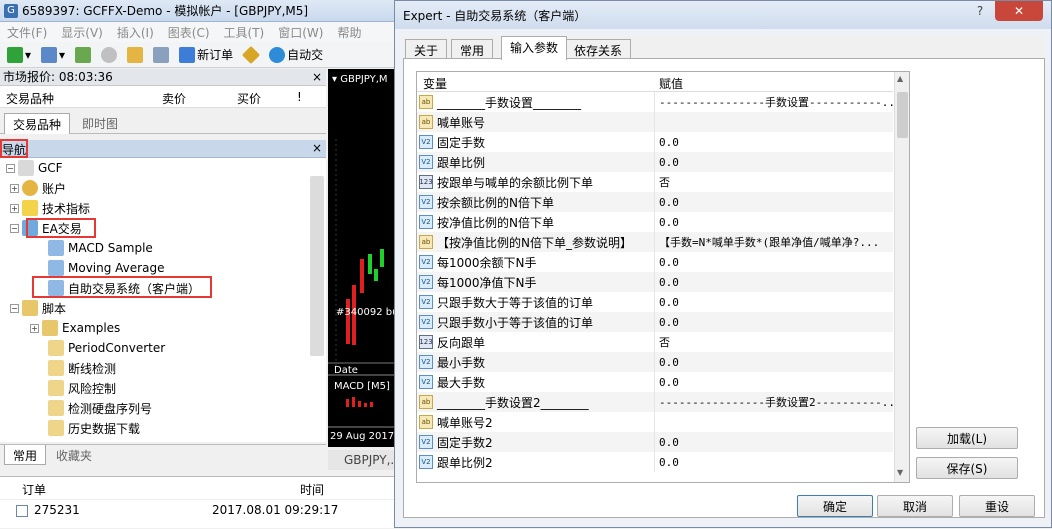  What do you see at coordinates (435, 83) in the screenshot?
I see `column-variable: 变量` at bounding box center [435, 83].